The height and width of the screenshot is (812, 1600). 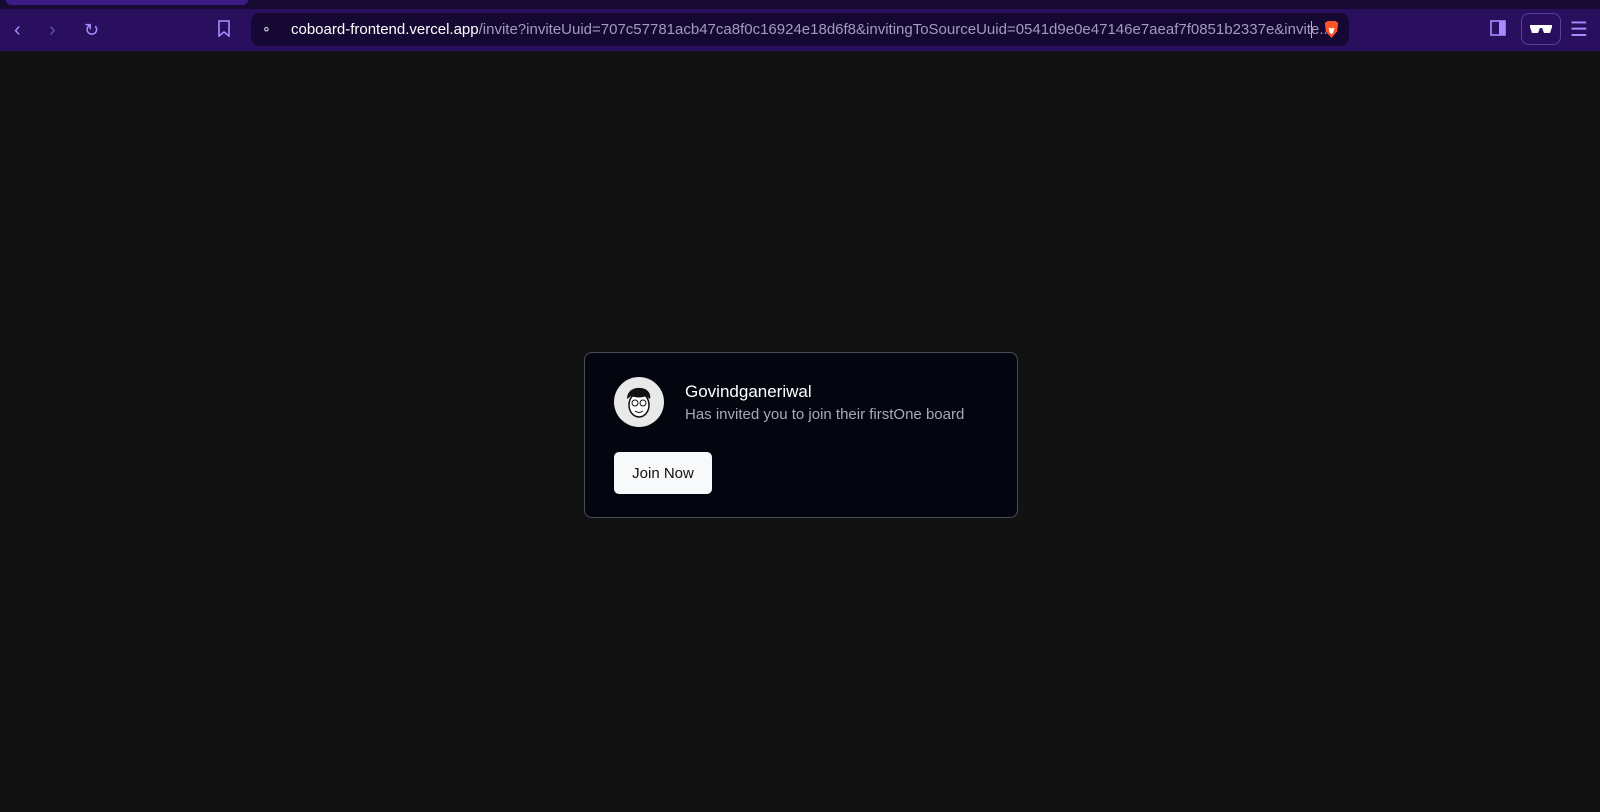 I want to click on inviter-name: Govindganeriwal, so click(x=748, y=391).